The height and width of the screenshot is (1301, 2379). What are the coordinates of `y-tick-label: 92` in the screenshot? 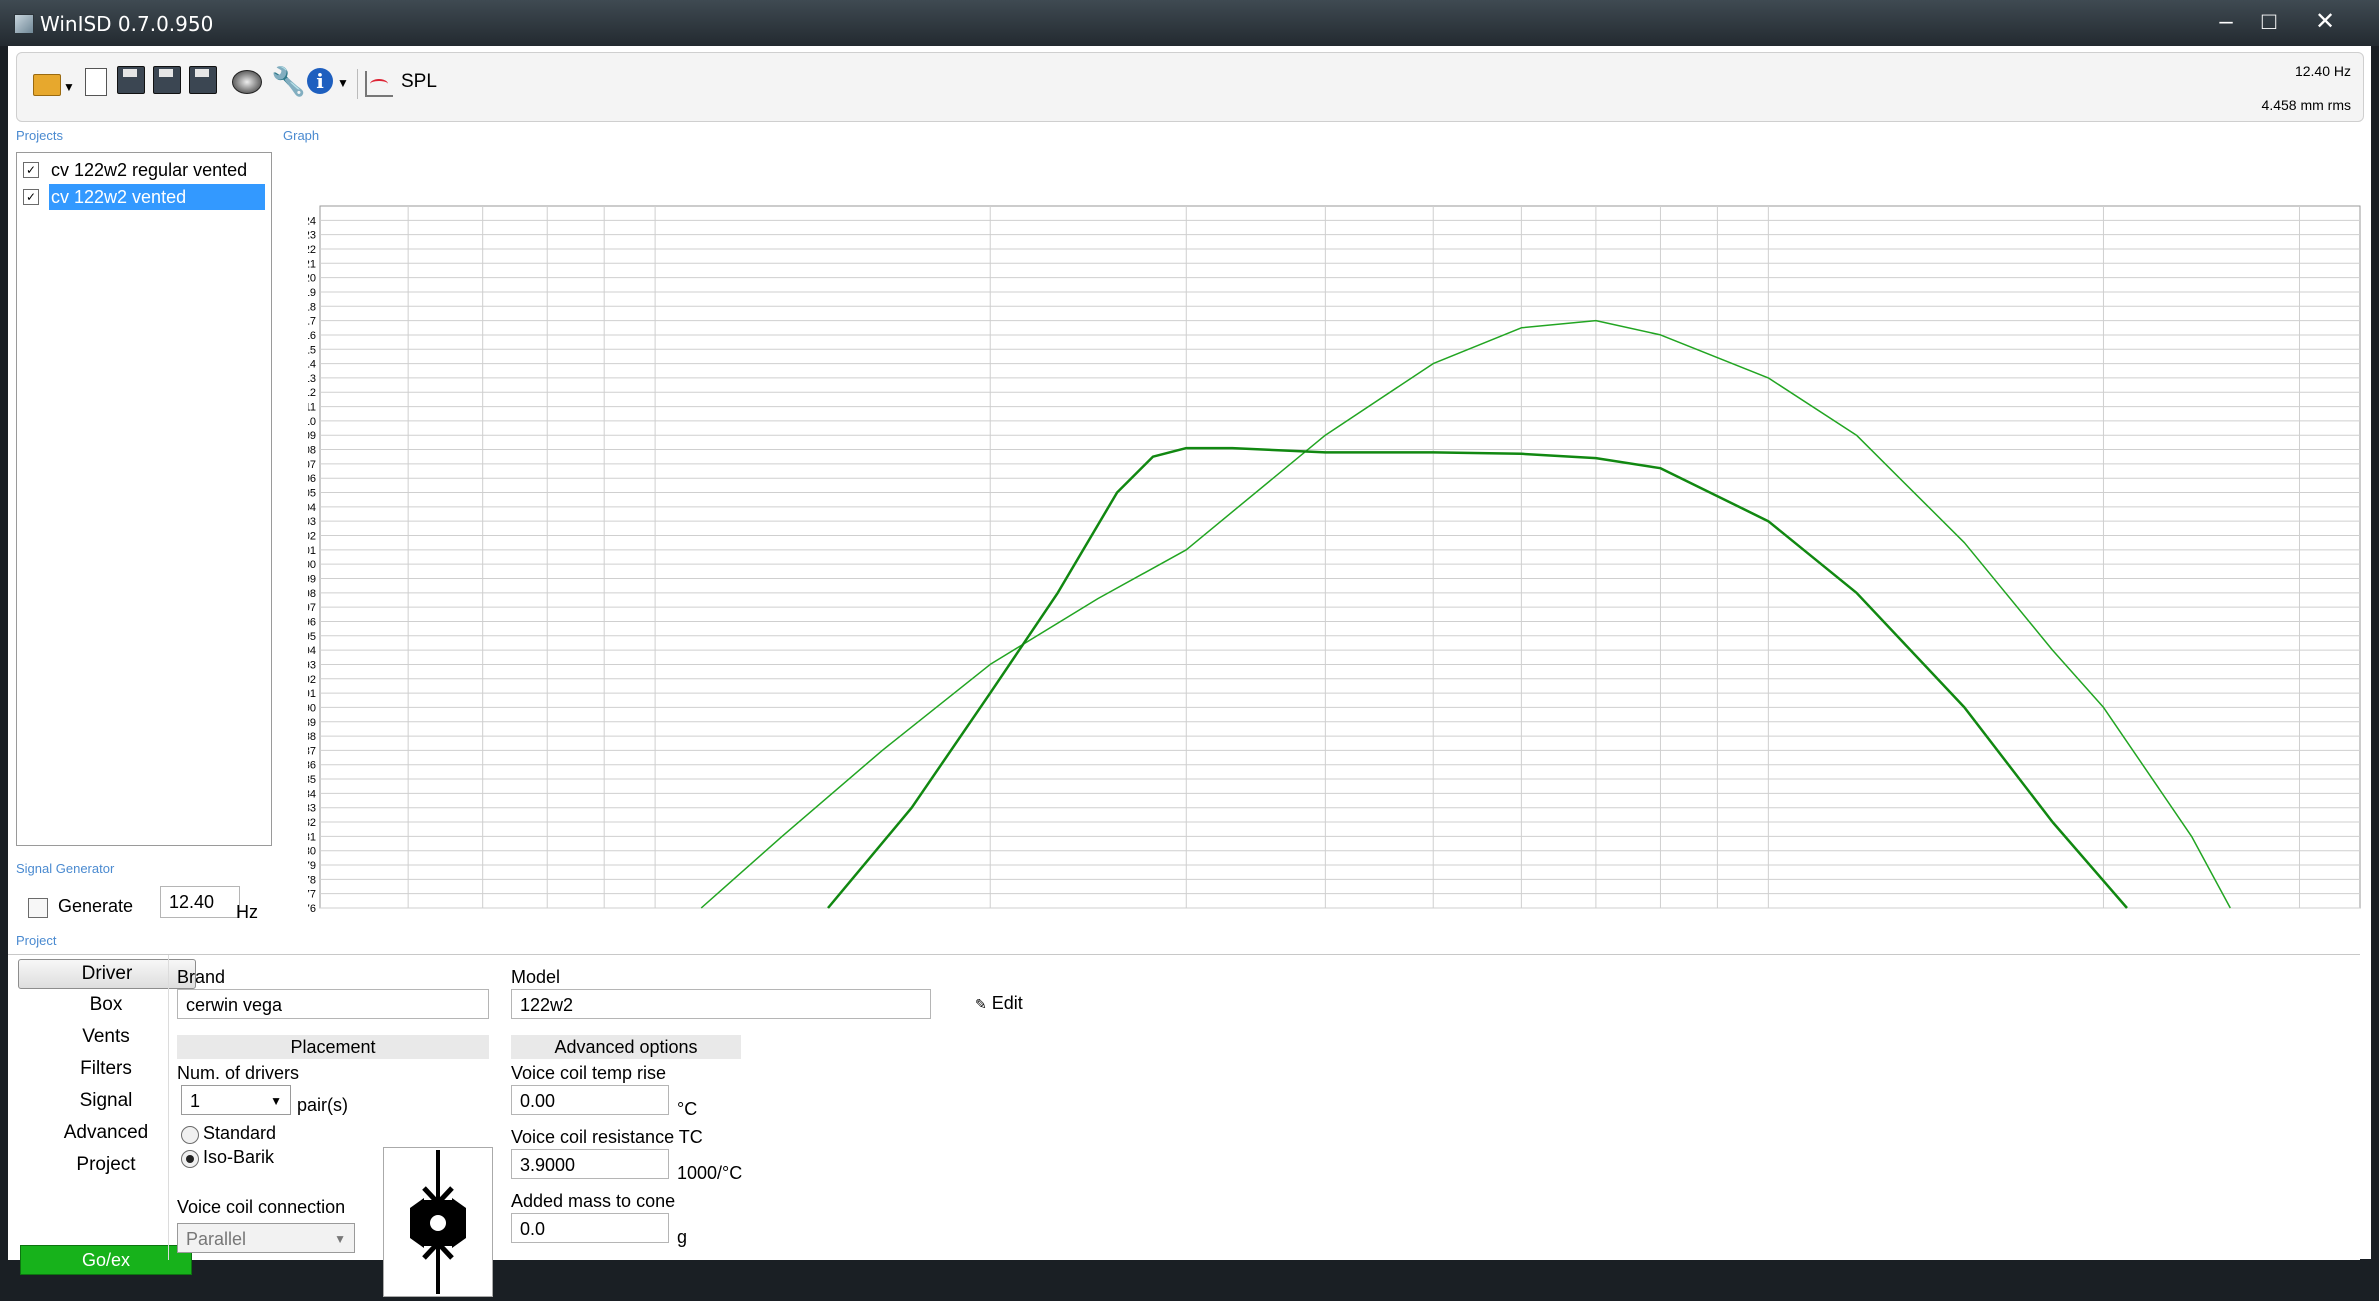 It's located at (312, 680).